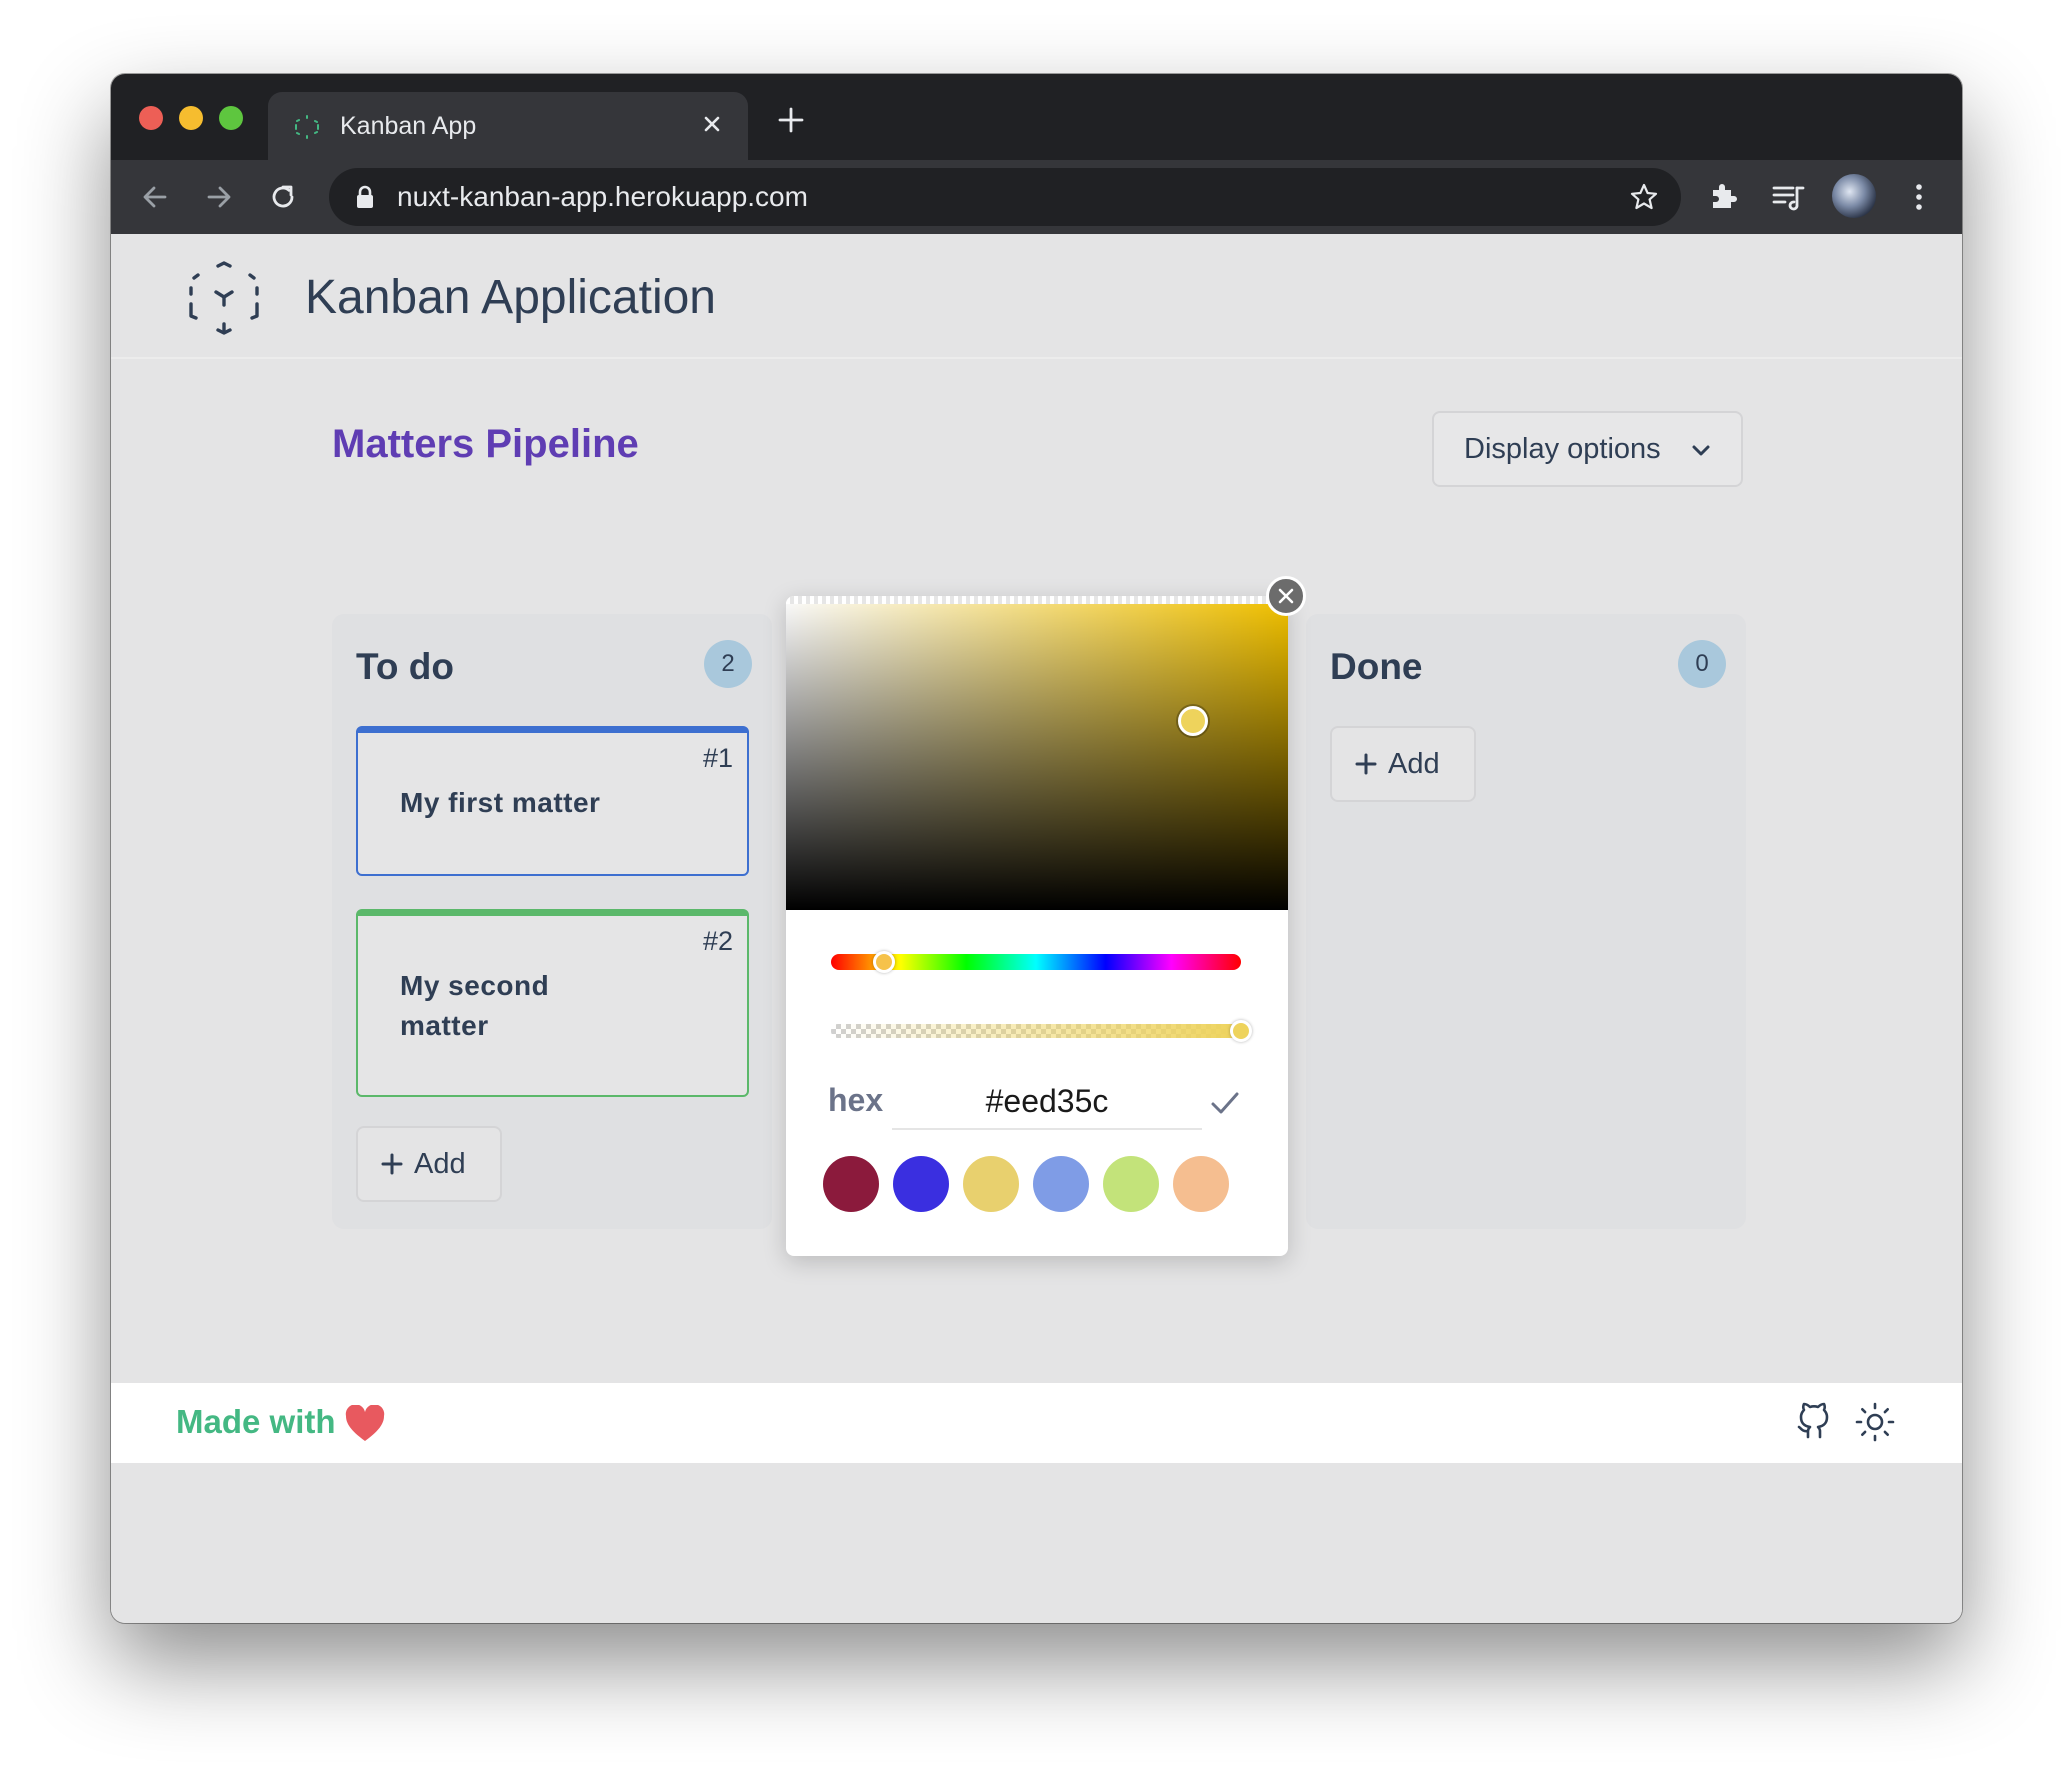  What do you see at coordinates (1919, 197) in the screenshot?
I see `more-menu-icon` at bounding box center [1919, 197].